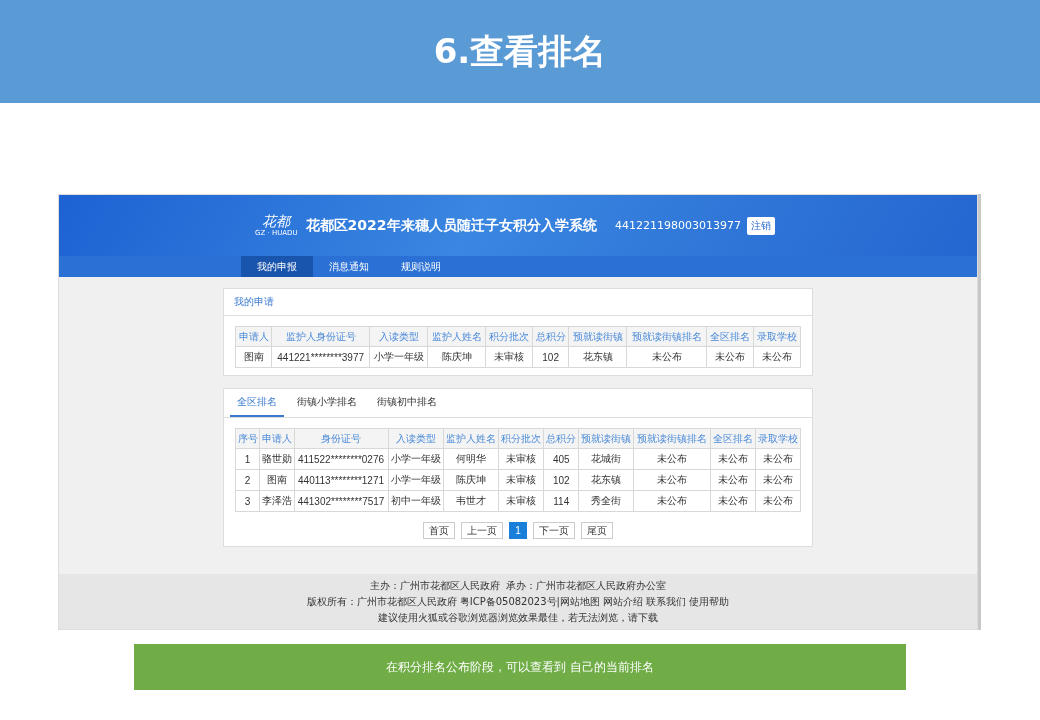  I want to click on panel-title: 我的申请, so click(254, 302).